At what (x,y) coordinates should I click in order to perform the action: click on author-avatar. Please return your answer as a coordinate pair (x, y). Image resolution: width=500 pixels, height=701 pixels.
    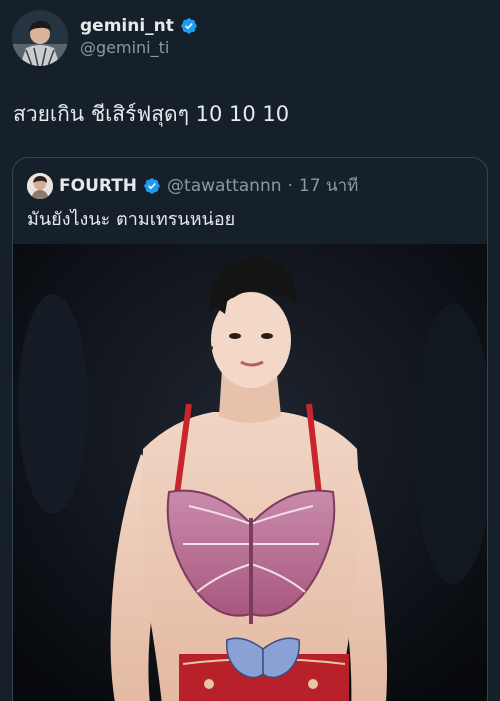
    Looking at the image, I should click on (40, 38).